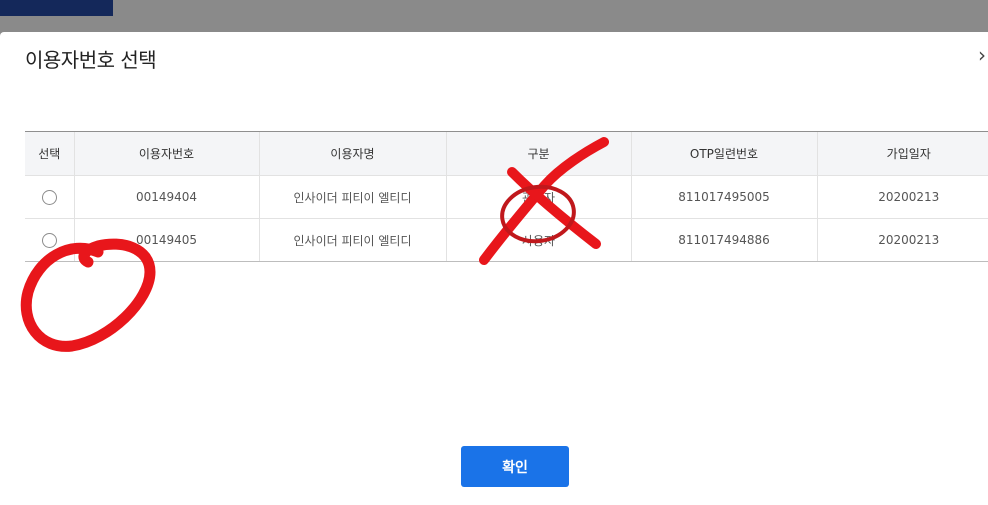  What do you see at coordinates (166, 240) in the screenshot?
I see `user-no-cell: 00149405` at bounding box center [166, 240].